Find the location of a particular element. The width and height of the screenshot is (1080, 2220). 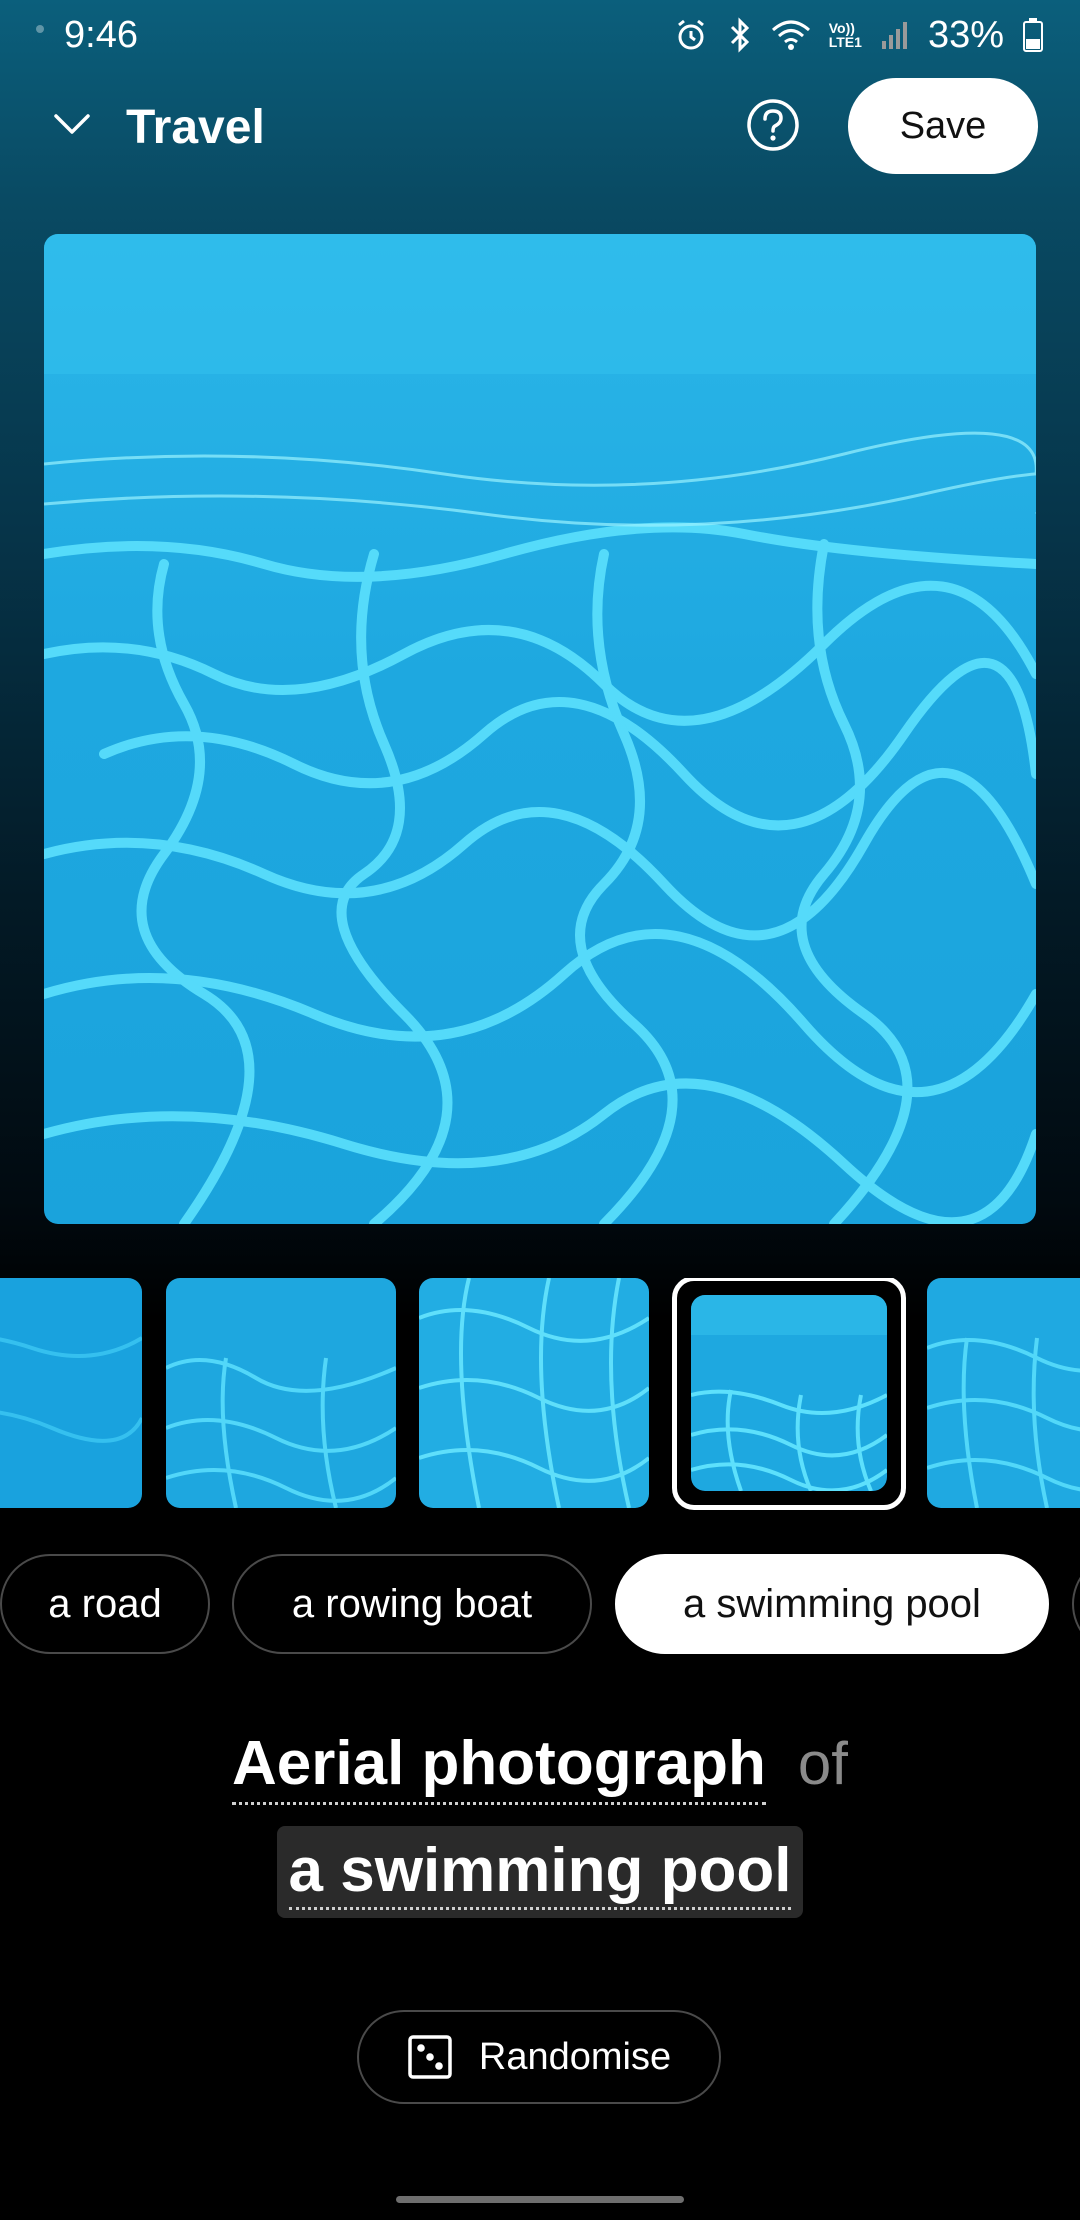

thumbnail-selected is located at coordinates (789, 1394).